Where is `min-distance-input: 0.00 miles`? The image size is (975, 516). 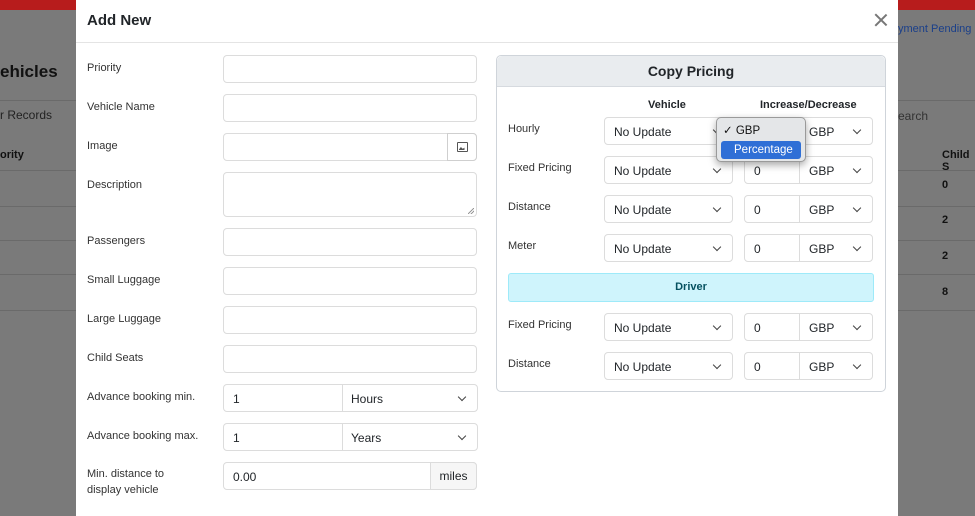
min-distance-input: 0.00 miles is located at coordinates (350, 476).